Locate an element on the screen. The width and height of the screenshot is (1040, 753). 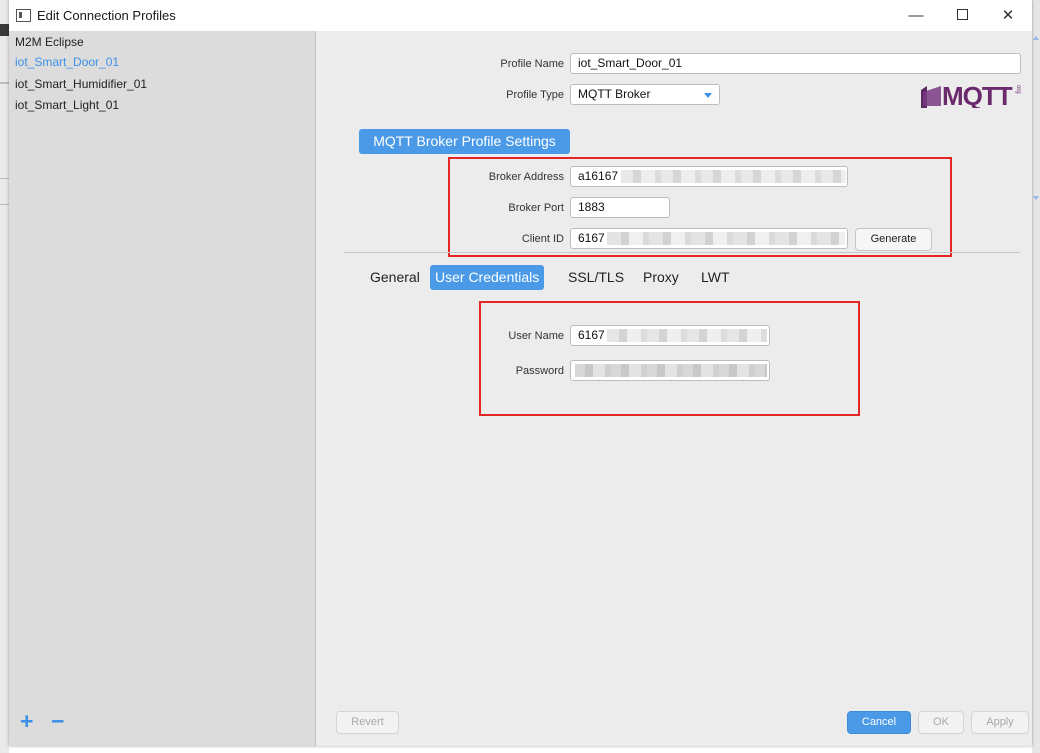
profile-name-value: iot_Smart_Door_01 is located at coordinates (630, 63).